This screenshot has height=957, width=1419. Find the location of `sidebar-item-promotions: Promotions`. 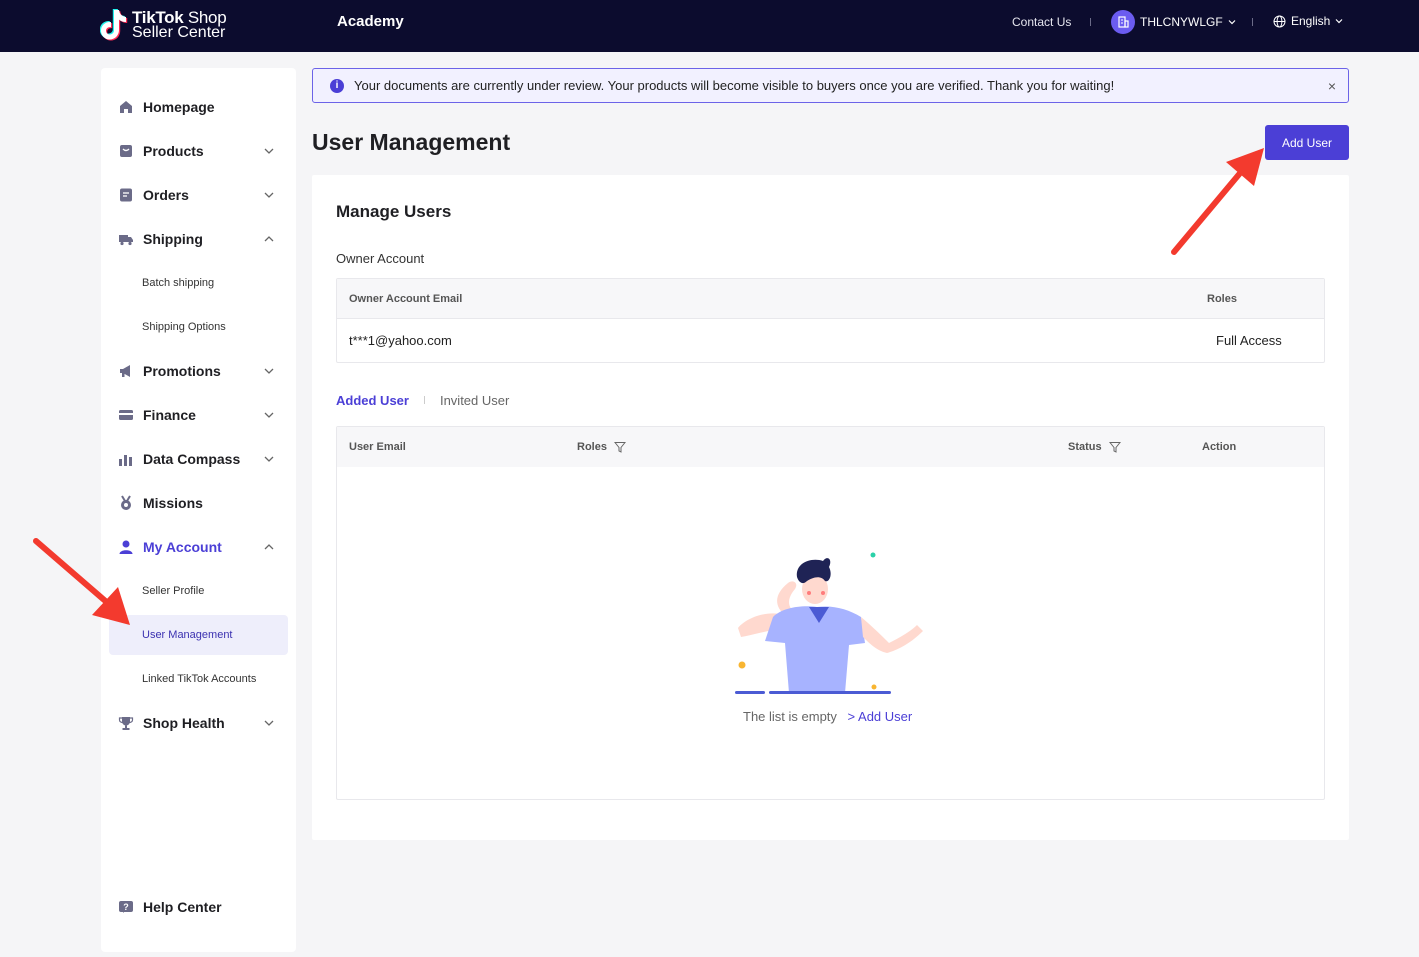

sidebar-item-promotions: Promotions is located at coordinates (198, 371).